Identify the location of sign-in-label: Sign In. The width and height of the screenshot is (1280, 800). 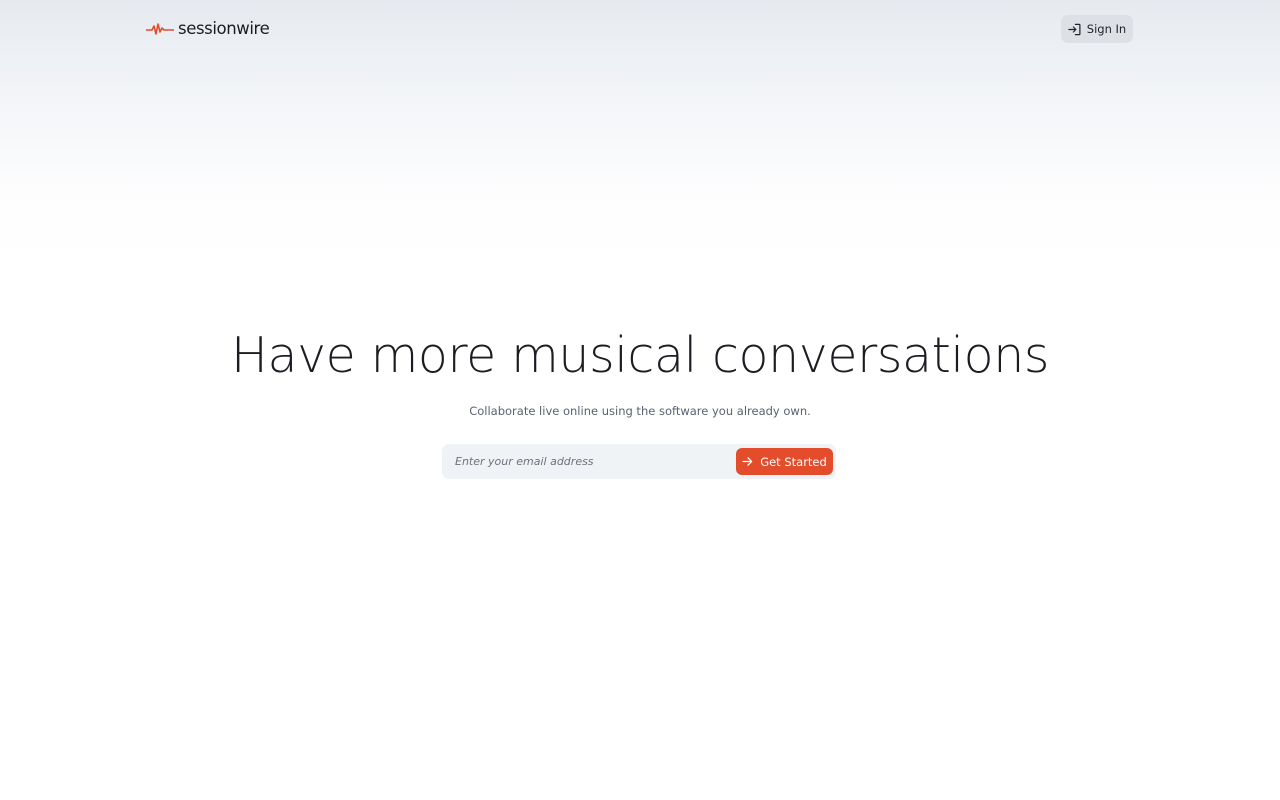
(1106, 29).